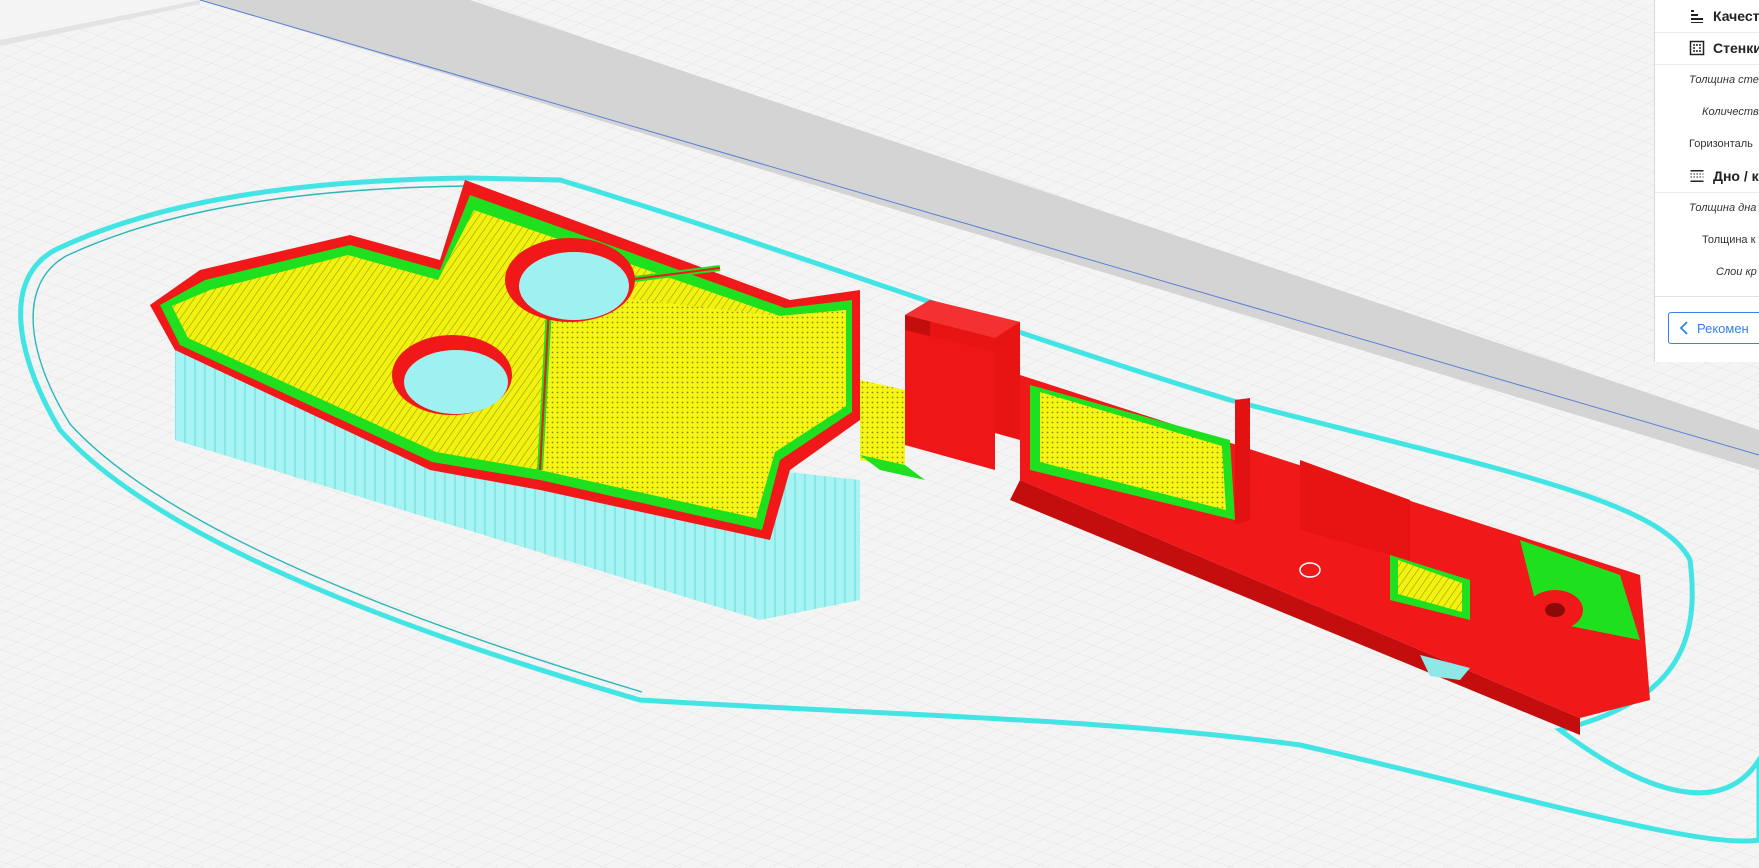 This screenshot has width=1759, height=868. Describe the element at coordinates (574, 286) in the screenshot. I see `hole-upper` at that location.